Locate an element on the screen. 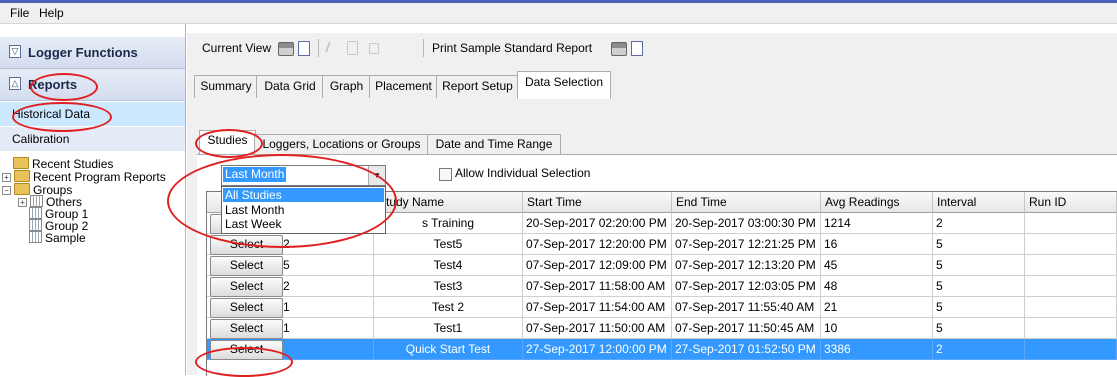 The width and height of the screenshot is (1117, 377). tab-summary: Summary is located at coordinates (226, 86).